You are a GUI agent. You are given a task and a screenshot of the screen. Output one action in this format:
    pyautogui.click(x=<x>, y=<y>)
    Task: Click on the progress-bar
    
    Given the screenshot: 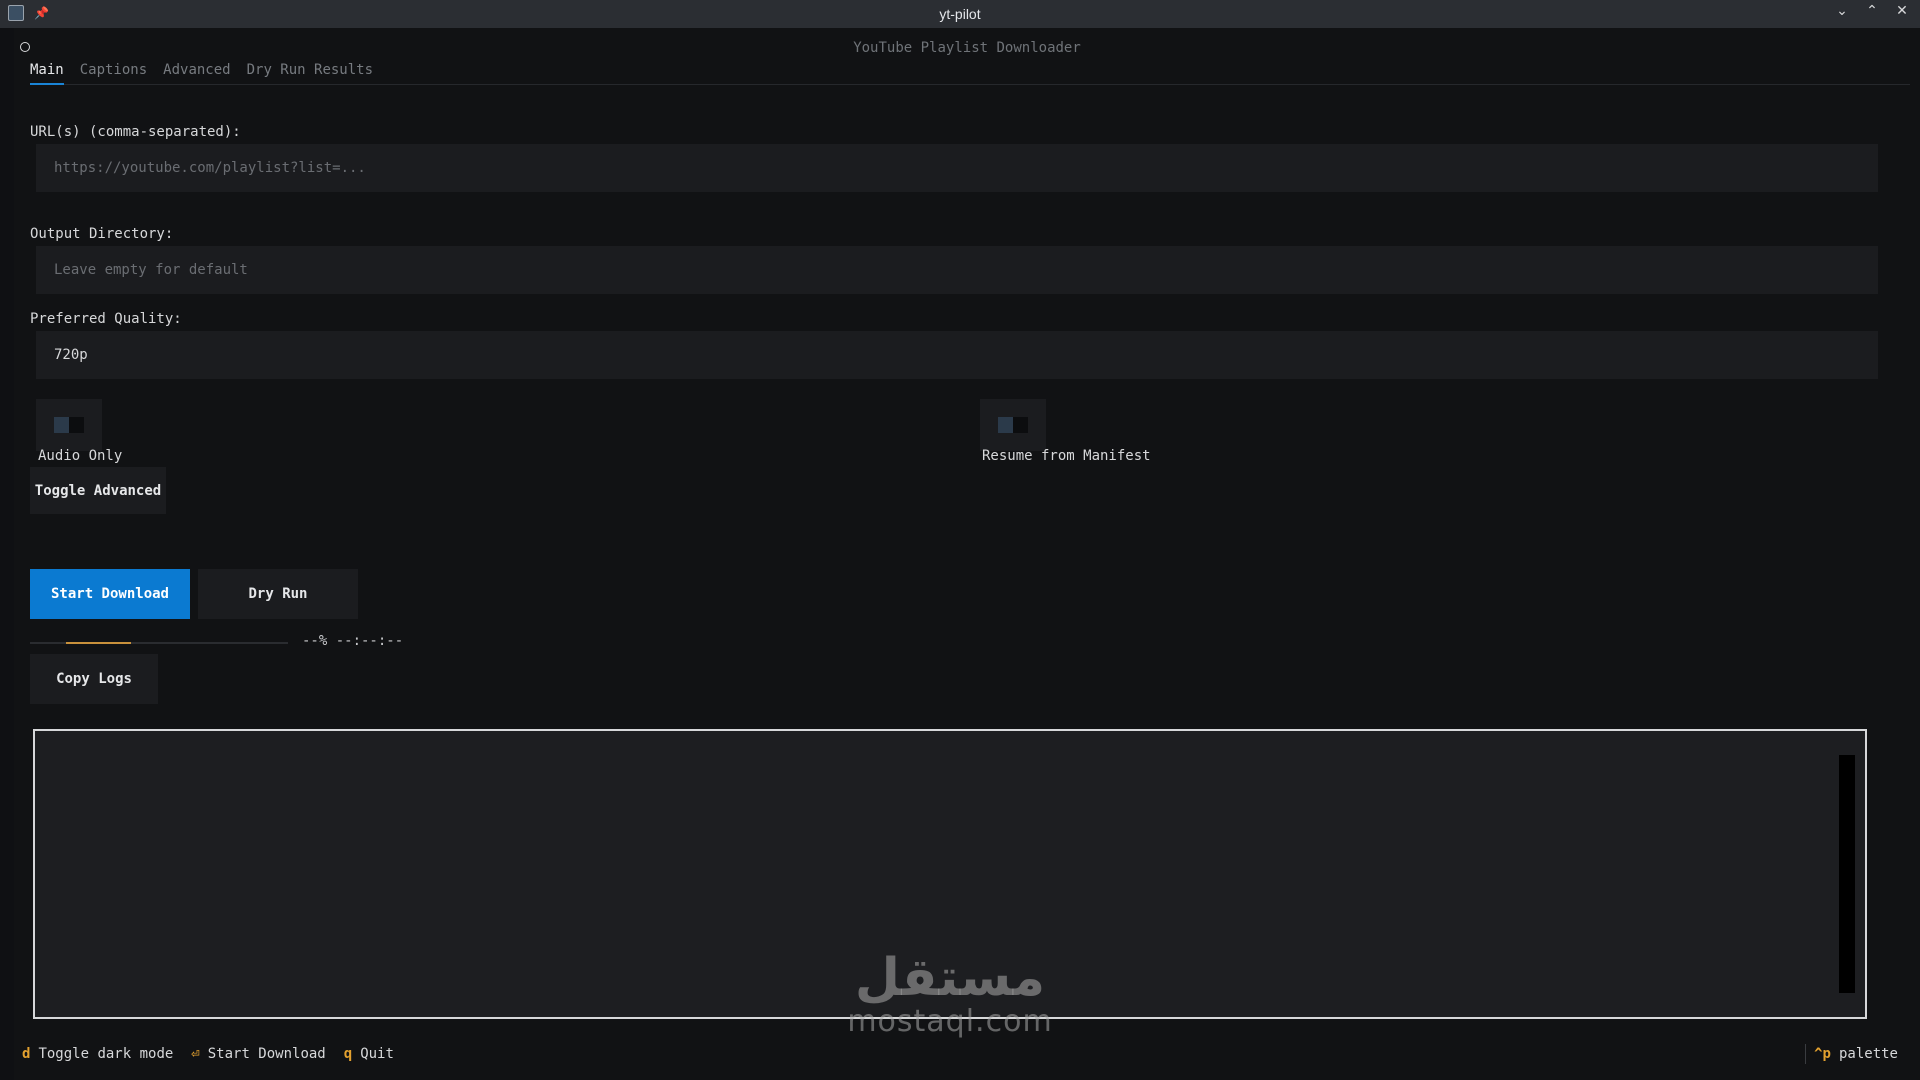 What is the action you would take?
    pyautogui.click(x=159, y=643)
    